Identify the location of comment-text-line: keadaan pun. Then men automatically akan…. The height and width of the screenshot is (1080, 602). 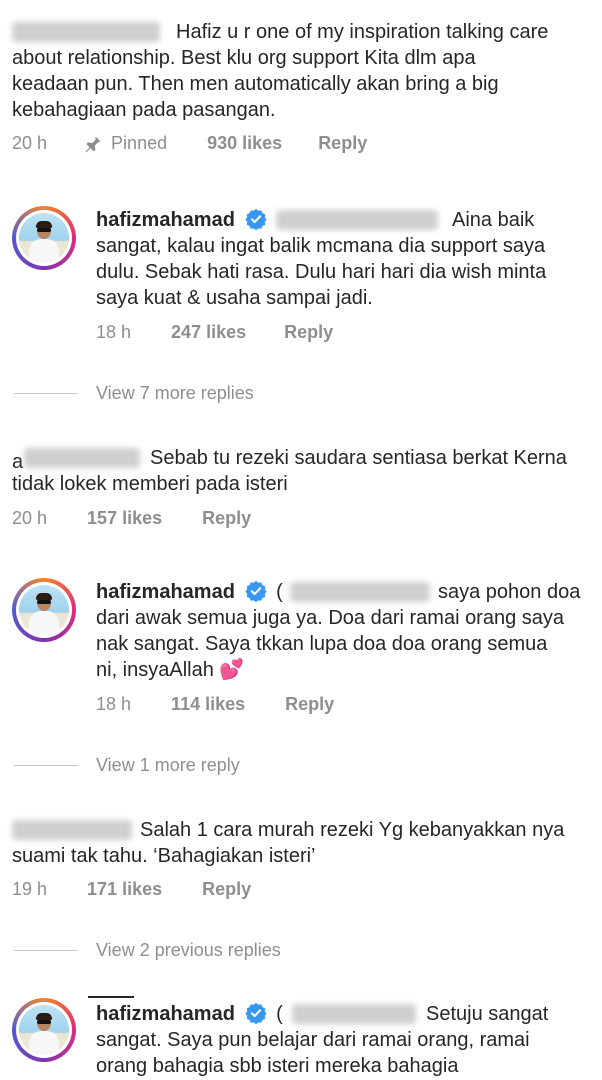
(255, 84).